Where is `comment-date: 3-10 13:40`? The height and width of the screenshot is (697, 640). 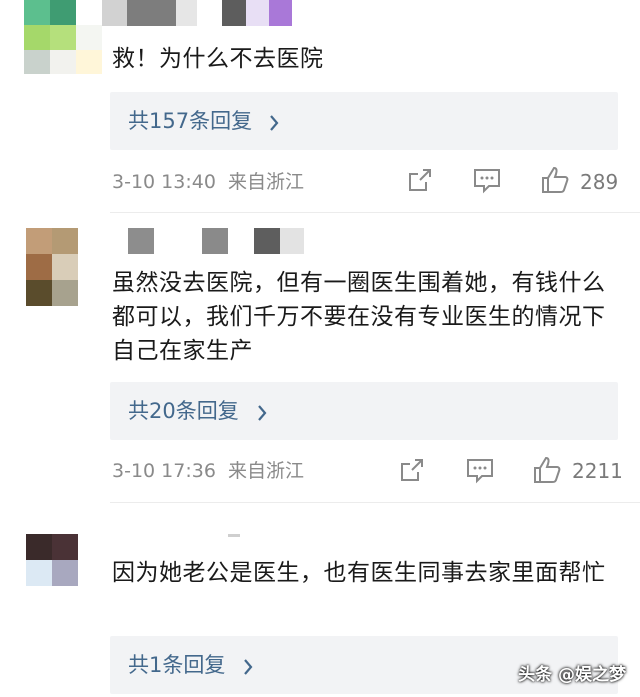 comment-date: 3-10 13:40 is located at coordinates (164, 182).